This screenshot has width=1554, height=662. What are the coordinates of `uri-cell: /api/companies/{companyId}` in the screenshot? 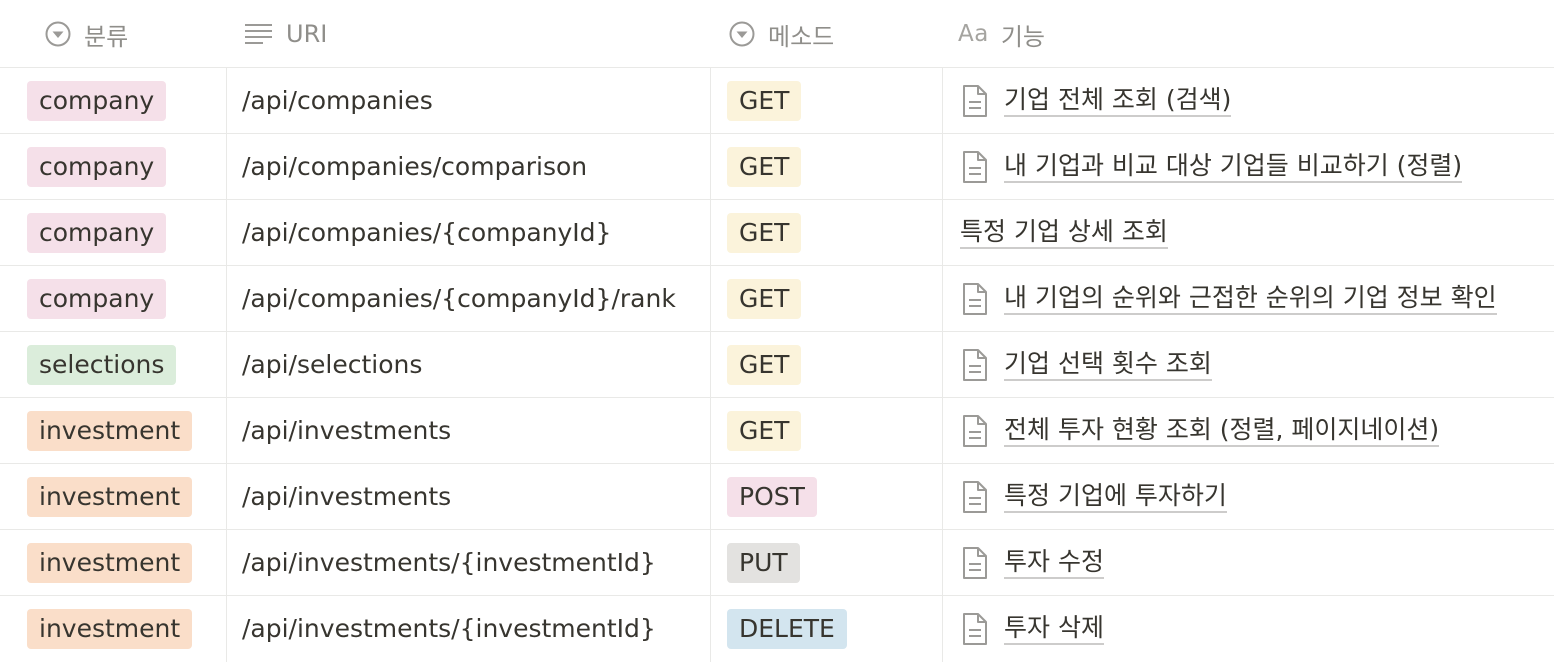 It's located at (426, 232).